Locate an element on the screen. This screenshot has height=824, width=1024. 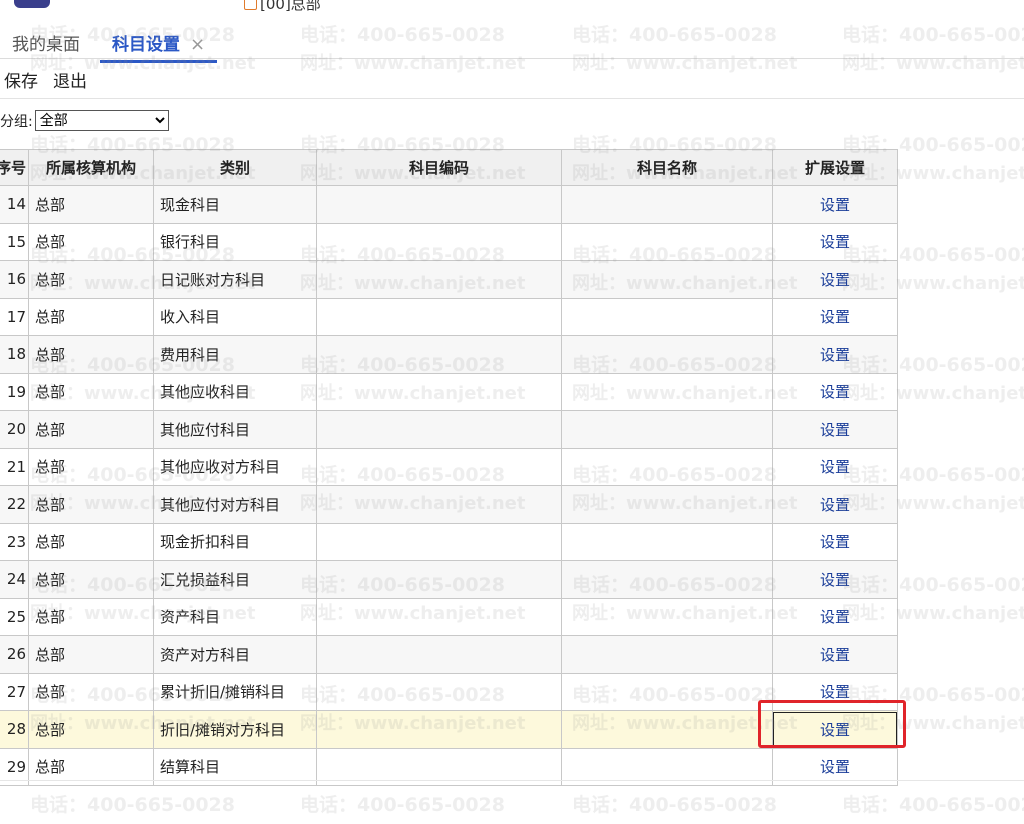
table-row: 14 总部 现金科目 设置 is located at coordinates (449, 204).